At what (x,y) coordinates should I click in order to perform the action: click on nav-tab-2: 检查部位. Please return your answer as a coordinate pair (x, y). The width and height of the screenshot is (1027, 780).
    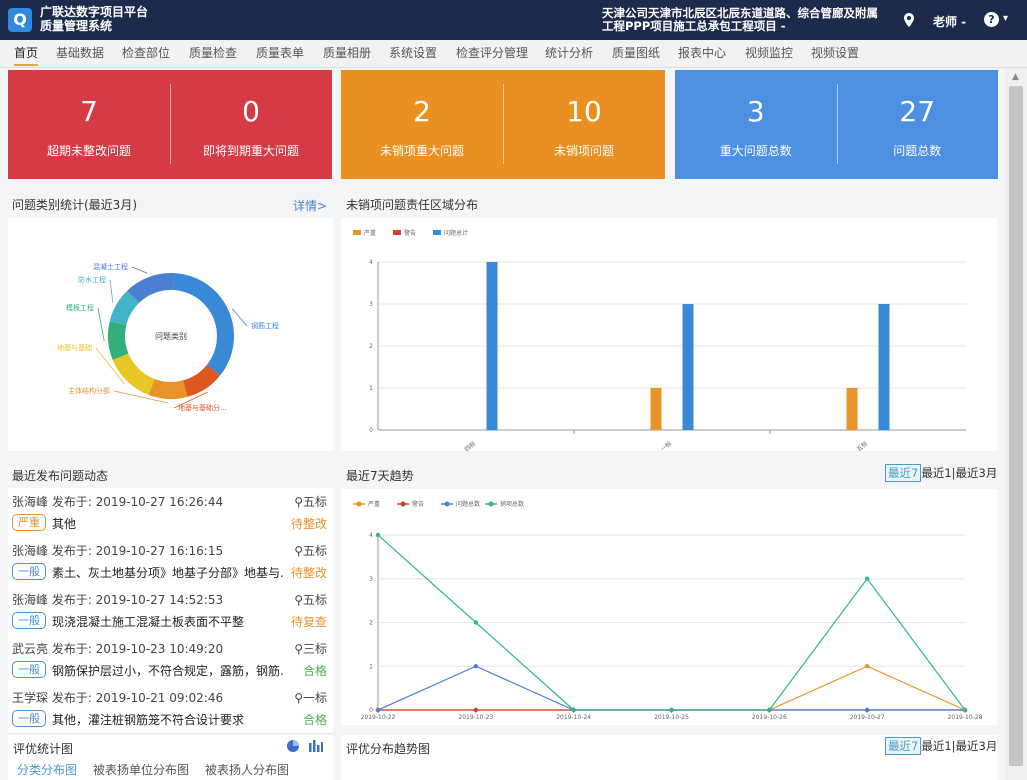
    Looking at the image, I should click on (146, 52).